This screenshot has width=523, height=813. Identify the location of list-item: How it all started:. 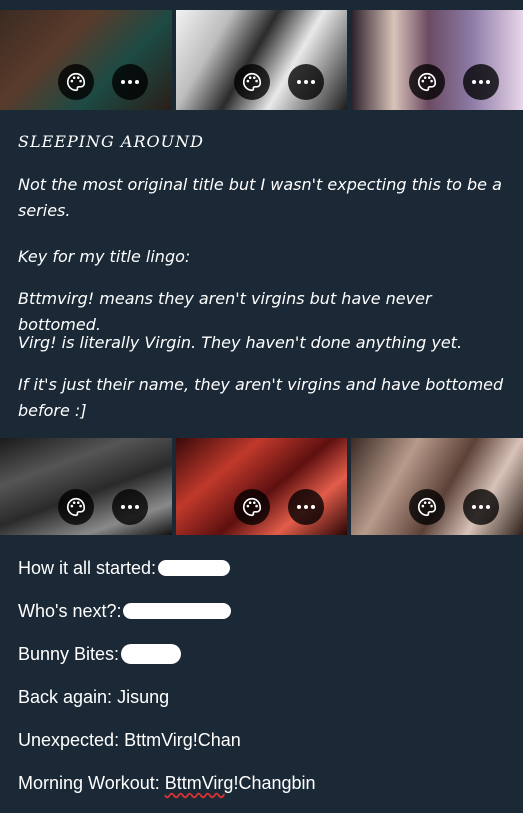
(167, 576).